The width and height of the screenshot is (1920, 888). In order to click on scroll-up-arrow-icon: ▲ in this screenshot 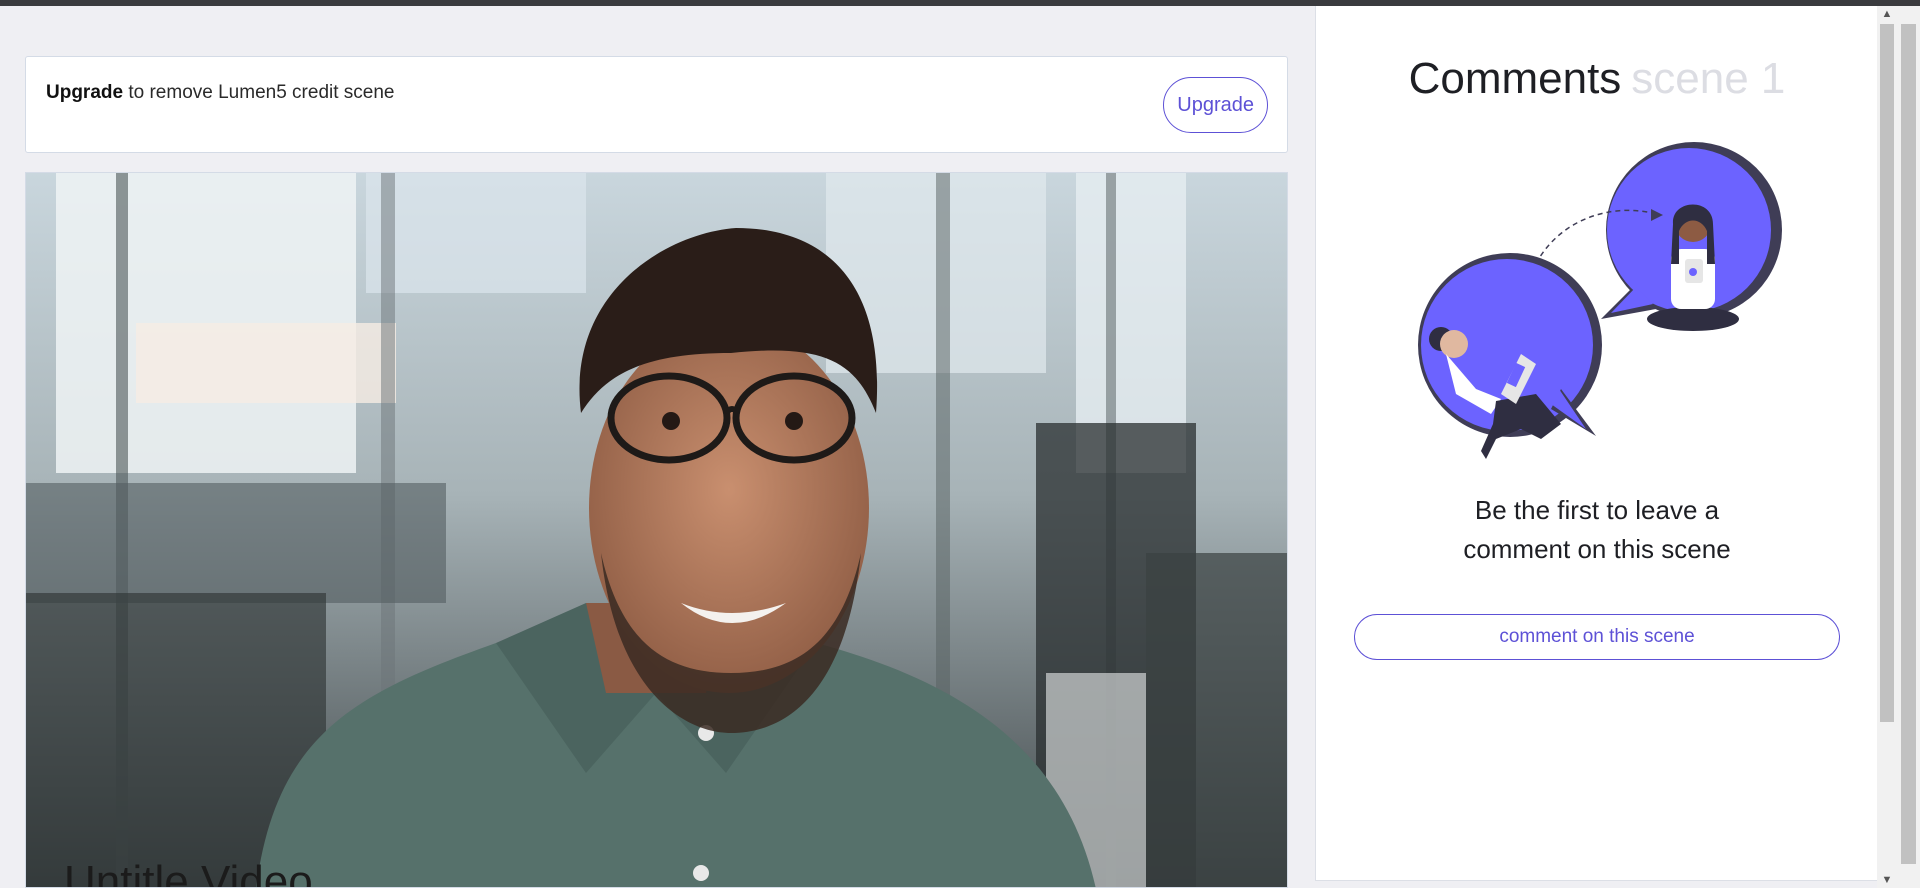, I will do `click(1887, 14)`.